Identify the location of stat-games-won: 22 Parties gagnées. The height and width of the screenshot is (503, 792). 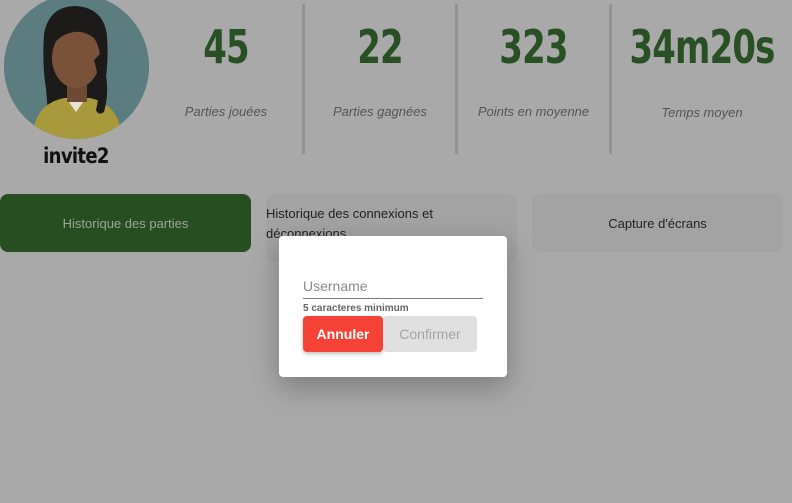
(380, 78).